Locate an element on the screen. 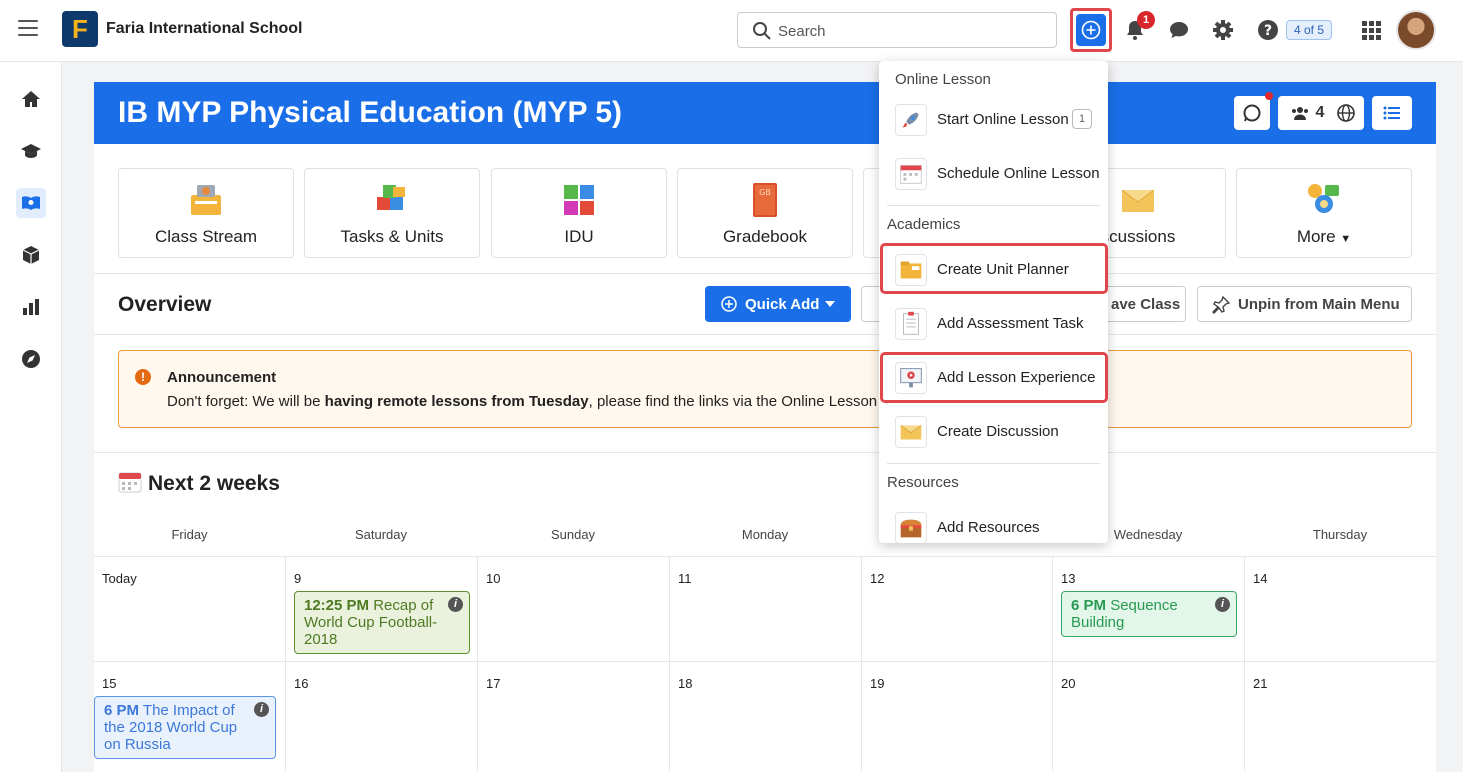  puzzle-icon is located at coordinates (391, 197).